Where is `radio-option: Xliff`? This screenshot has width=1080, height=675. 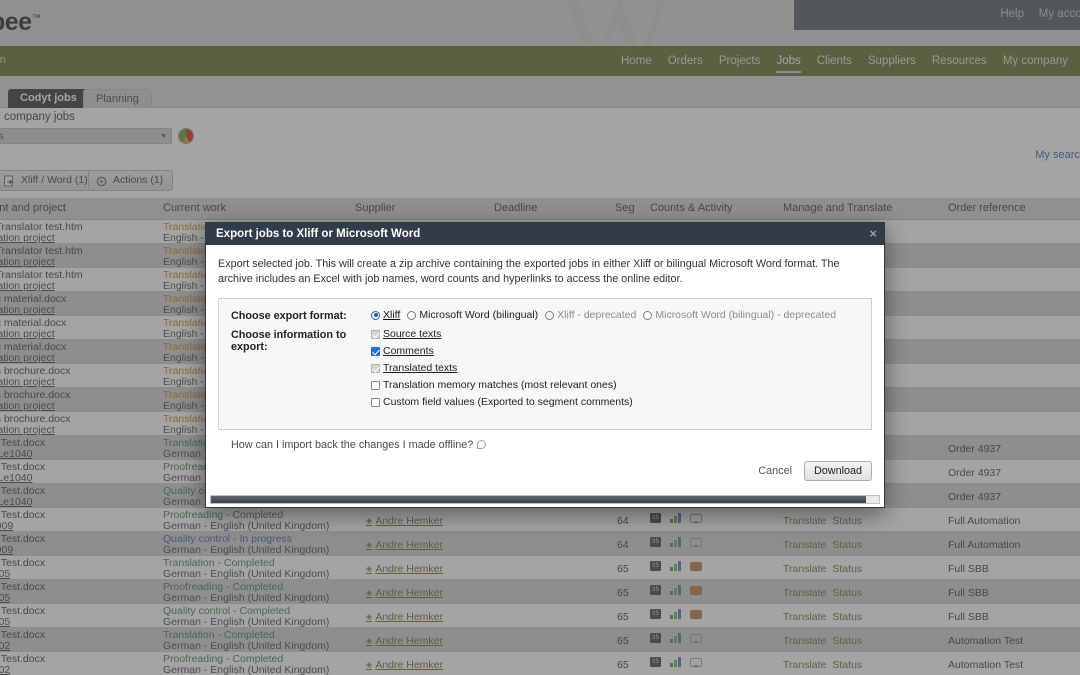 radio-option: Xliff is located at coordinates (385, 315).